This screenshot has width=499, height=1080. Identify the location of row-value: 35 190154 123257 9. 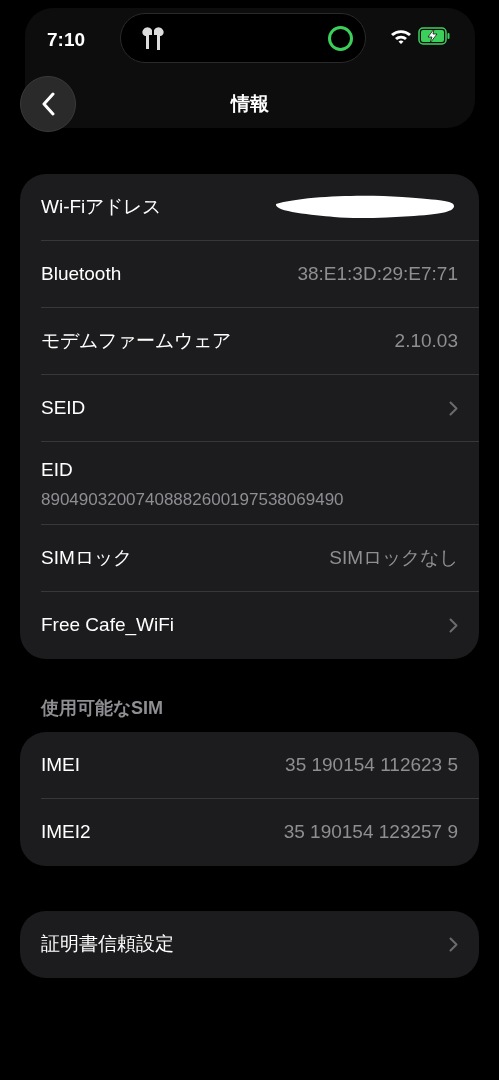
(370, 832).